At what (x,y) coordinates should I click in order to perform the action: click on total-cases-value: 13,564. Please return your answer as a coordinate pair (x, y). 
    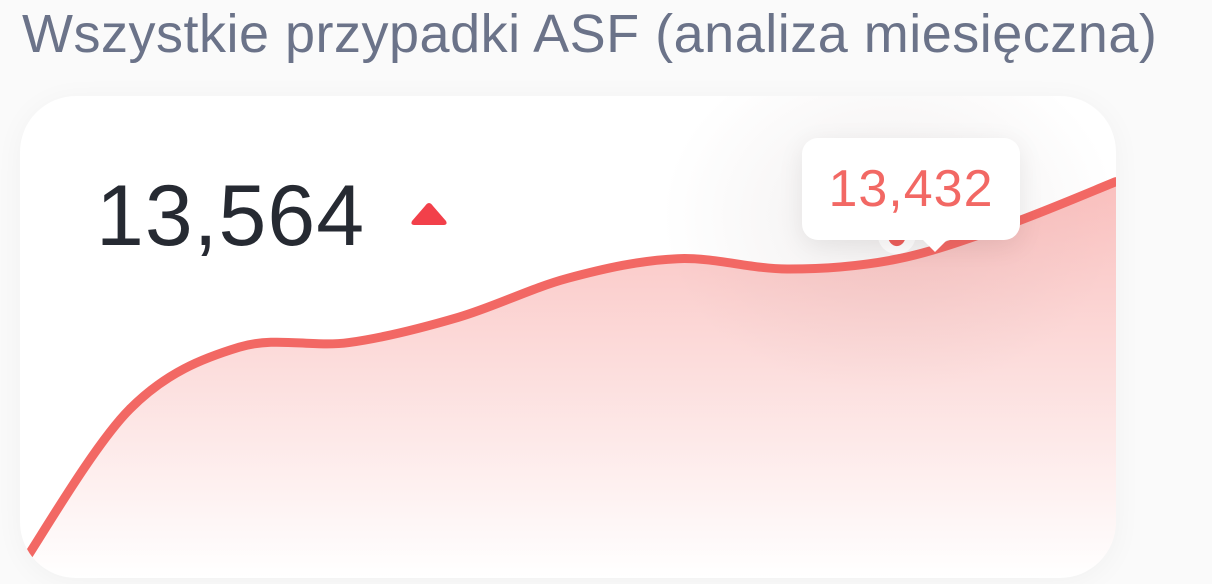
    Looking at the image, I should click on (231, 216).